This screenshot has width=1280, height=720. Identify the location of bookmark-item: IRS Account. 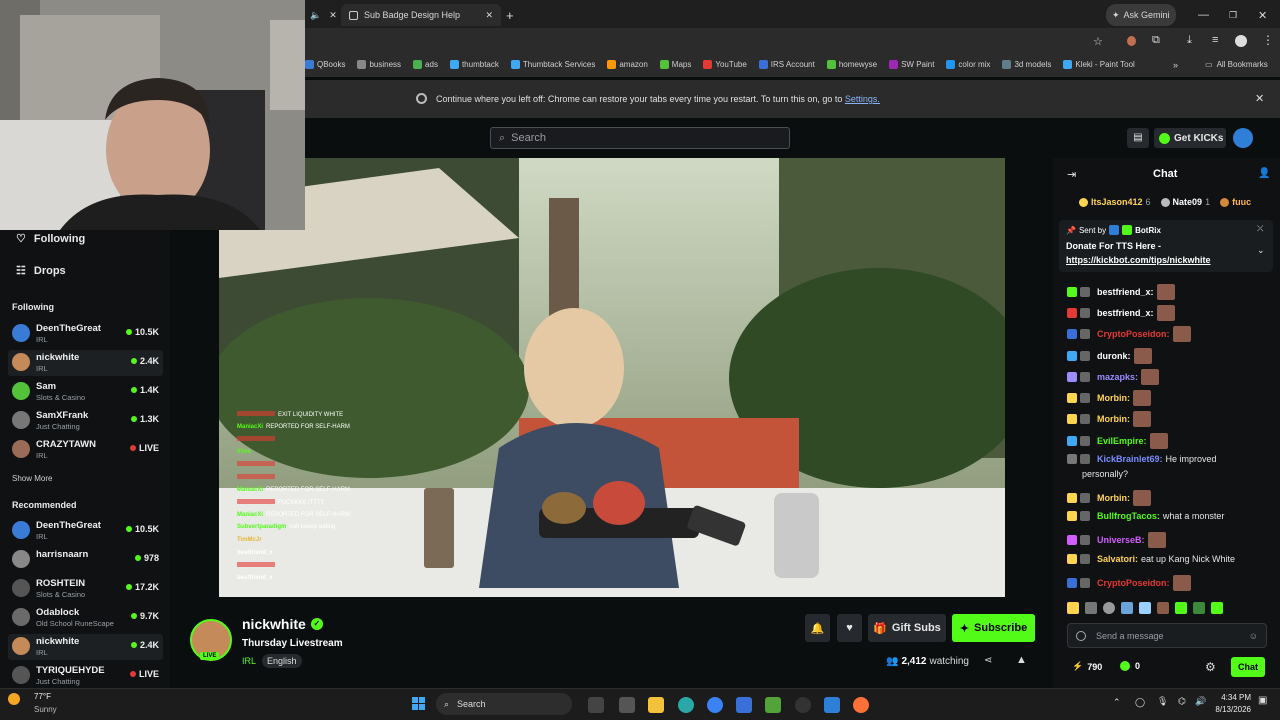
(786, 64).